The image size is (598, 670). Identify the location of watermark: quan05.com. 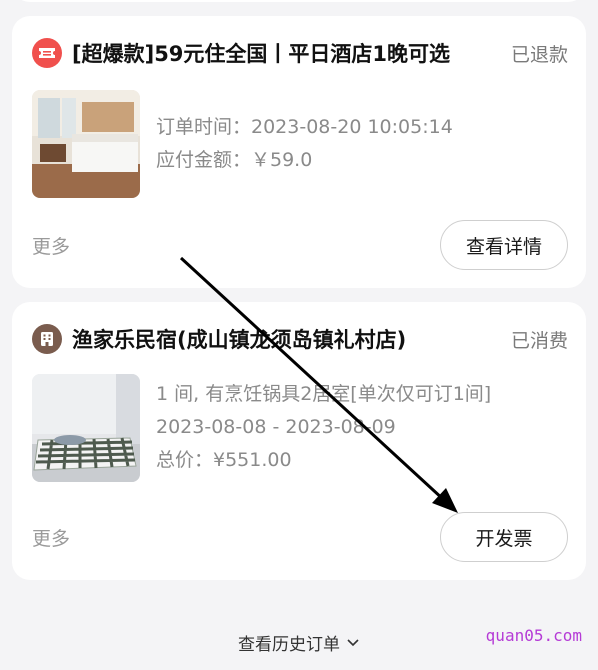
(533, 635).